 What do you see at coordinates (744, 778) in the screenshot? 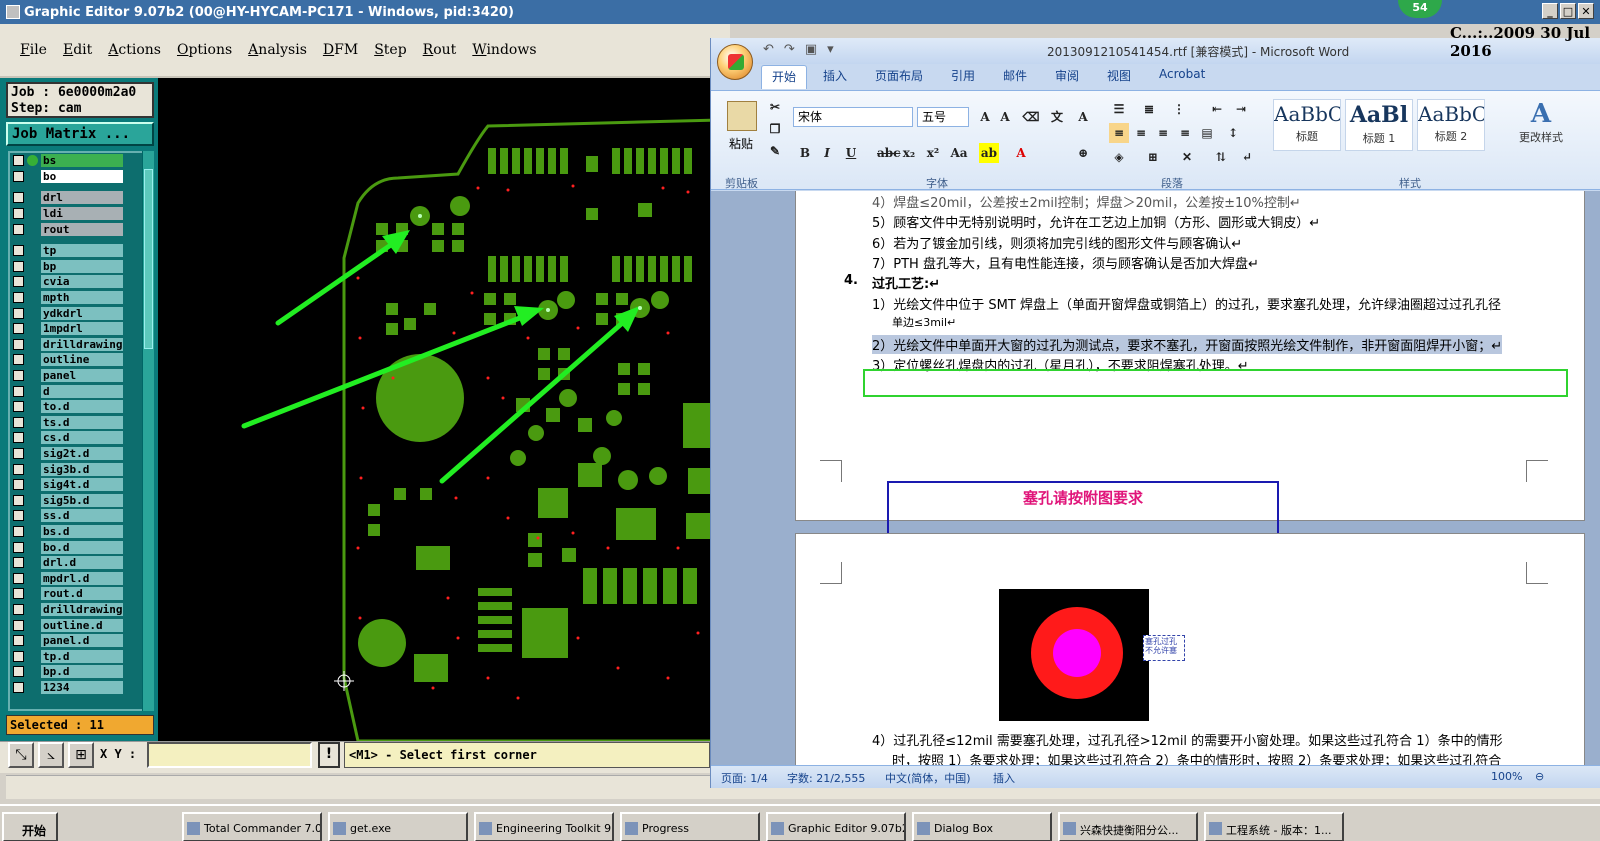
I see `page-count: 页面: 1/4` at bounding box center [744, 778].